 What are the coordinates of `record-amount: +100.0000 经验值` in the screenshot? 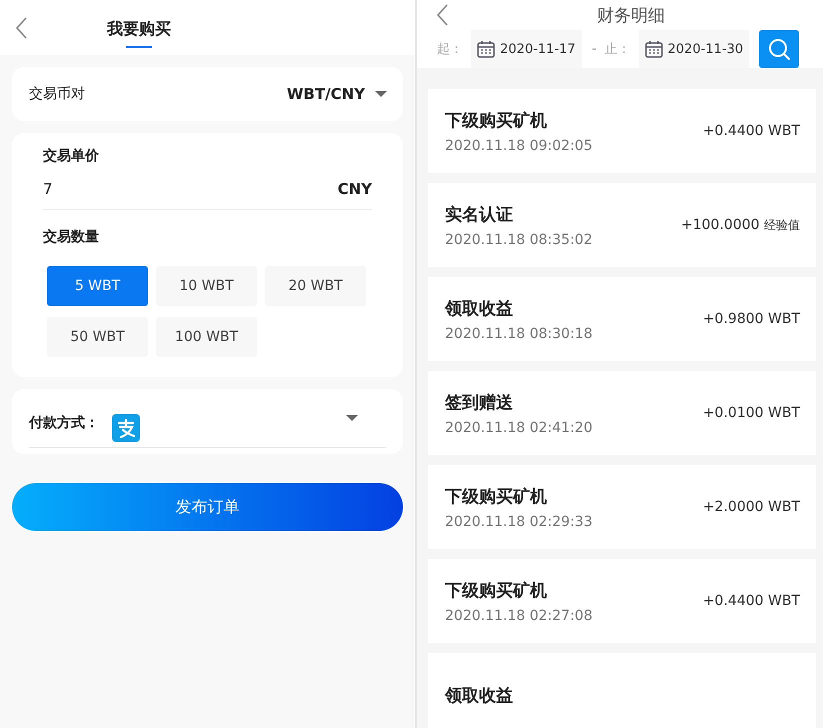 It's located at (740, 225).